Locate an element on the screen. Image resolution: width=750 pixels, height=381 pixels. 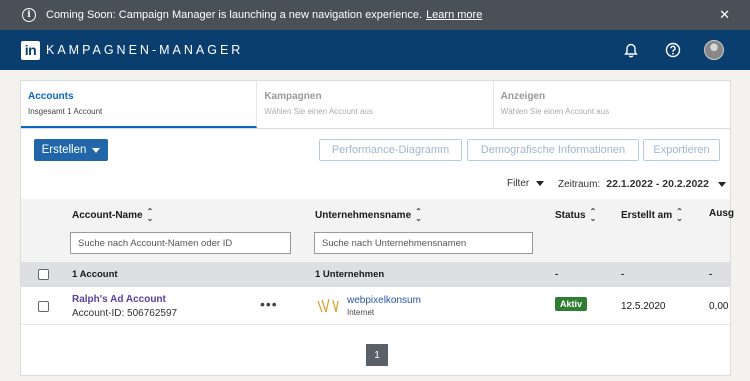
linkedin-logo: in is located at coordinates (30, 50).